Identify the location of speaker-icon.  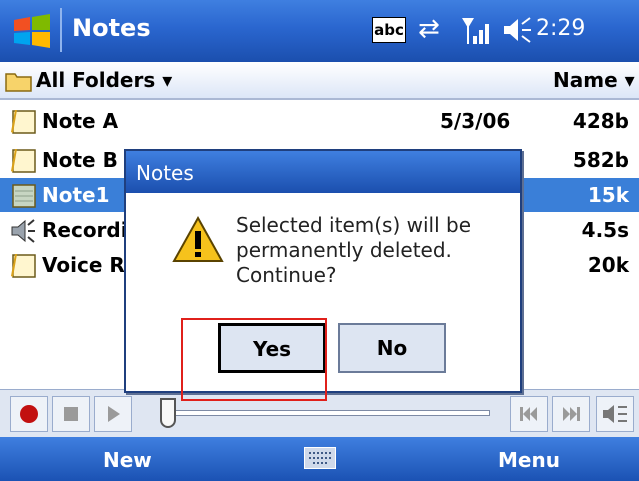
(23, 231).